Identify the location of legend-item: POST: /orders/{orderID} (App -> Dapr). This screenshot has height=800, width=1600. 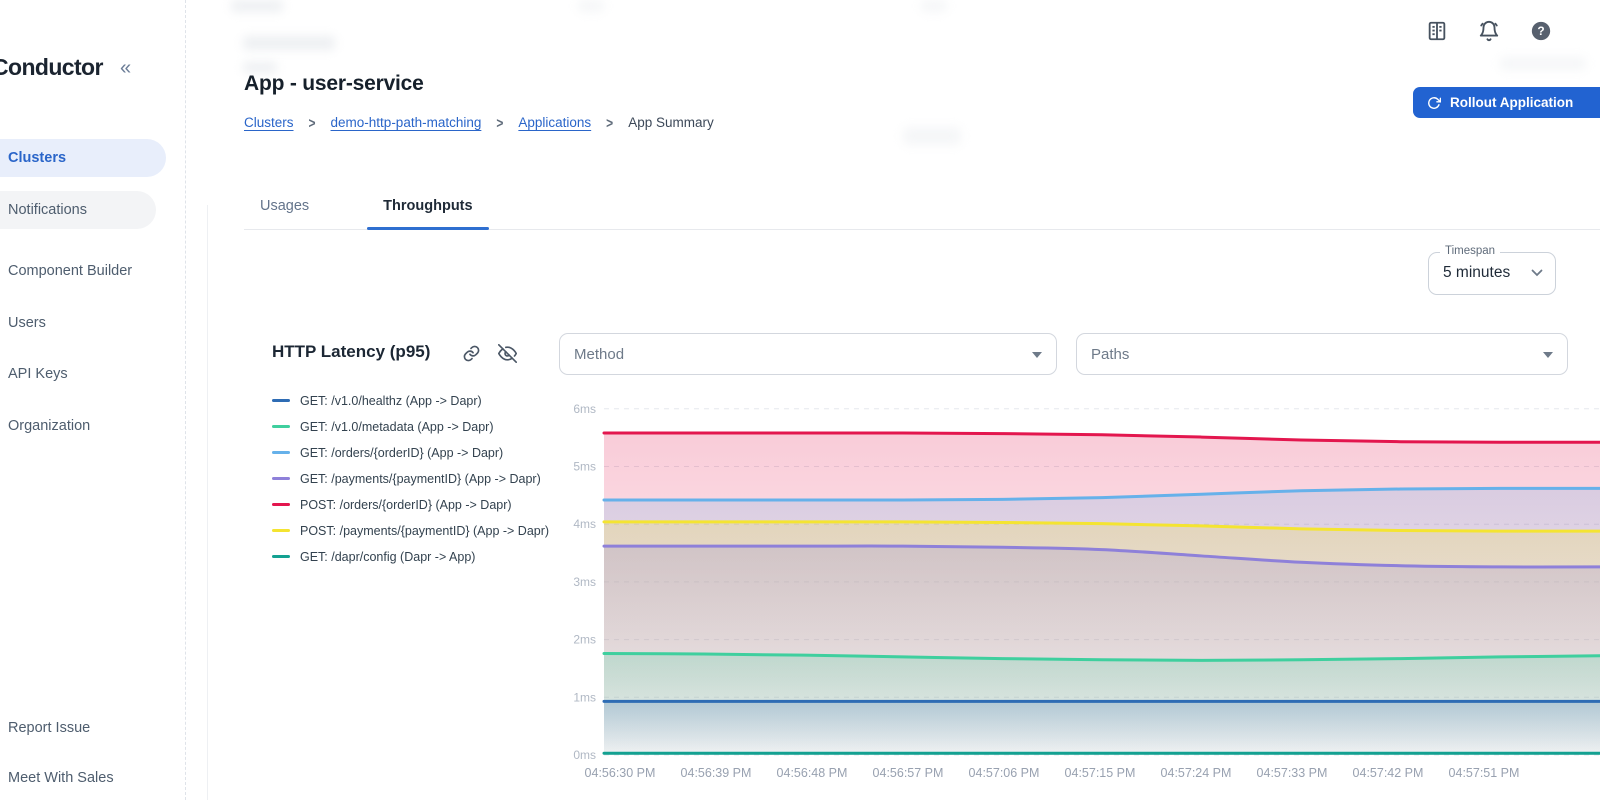
(410, 504).